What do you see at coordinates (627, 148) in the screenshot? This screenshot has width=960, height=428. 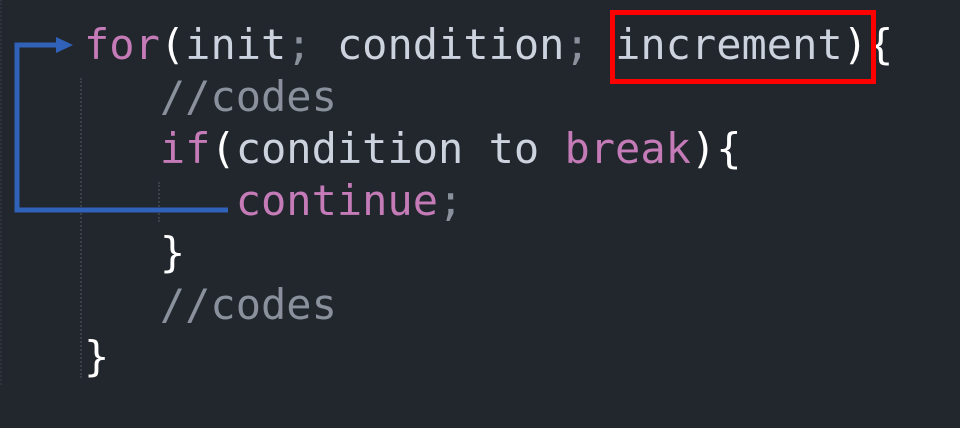 I see `keyword-break: break` at bounding box center [627, 148].